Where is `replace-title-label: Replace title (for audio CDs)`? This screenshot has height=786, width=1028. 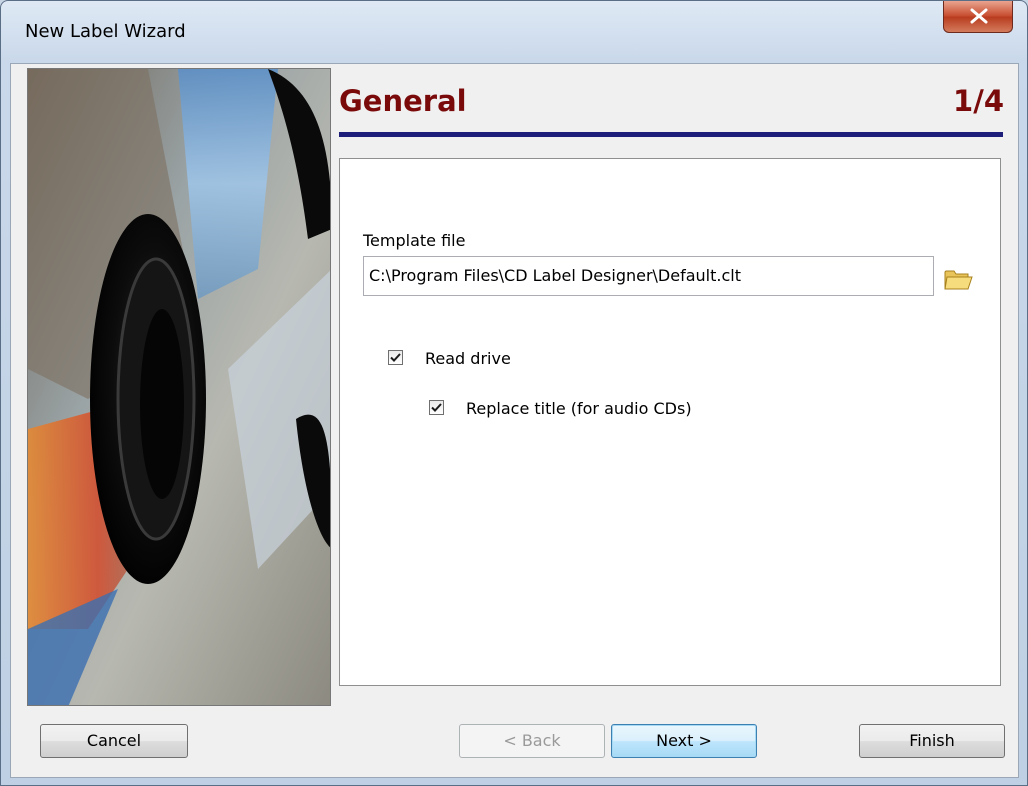 replace-title-label: Replace title (for audio CDs) is located at coordinates (579, 408).